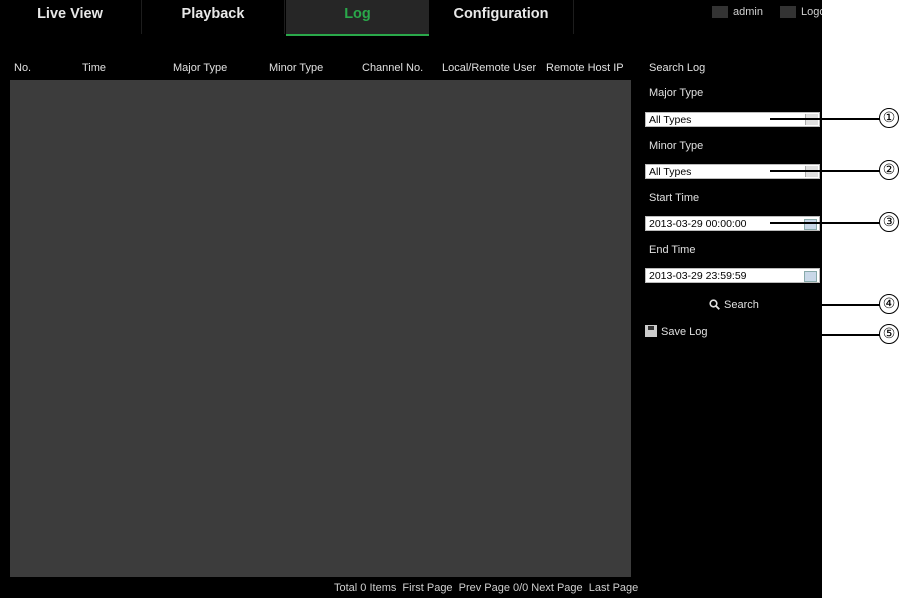 This screenshot has height=598, width=904. I want to click on user-icon, so click(720, 12).